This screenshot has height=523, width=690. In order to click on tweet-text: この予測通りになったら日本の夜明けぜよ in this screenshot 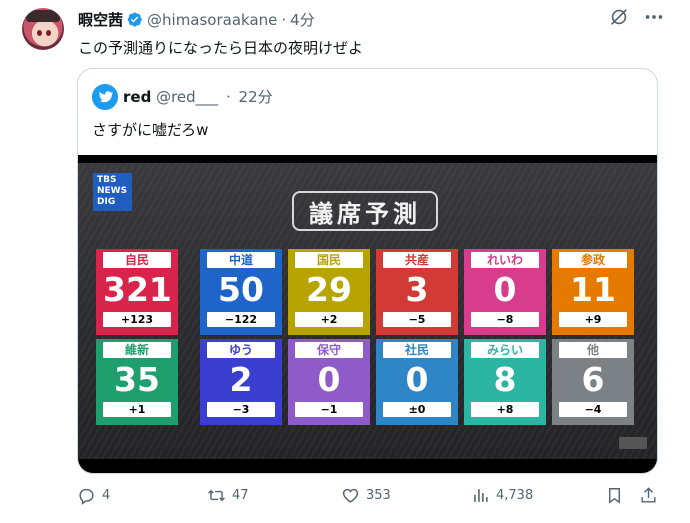, I will do `click(221, 48)`.